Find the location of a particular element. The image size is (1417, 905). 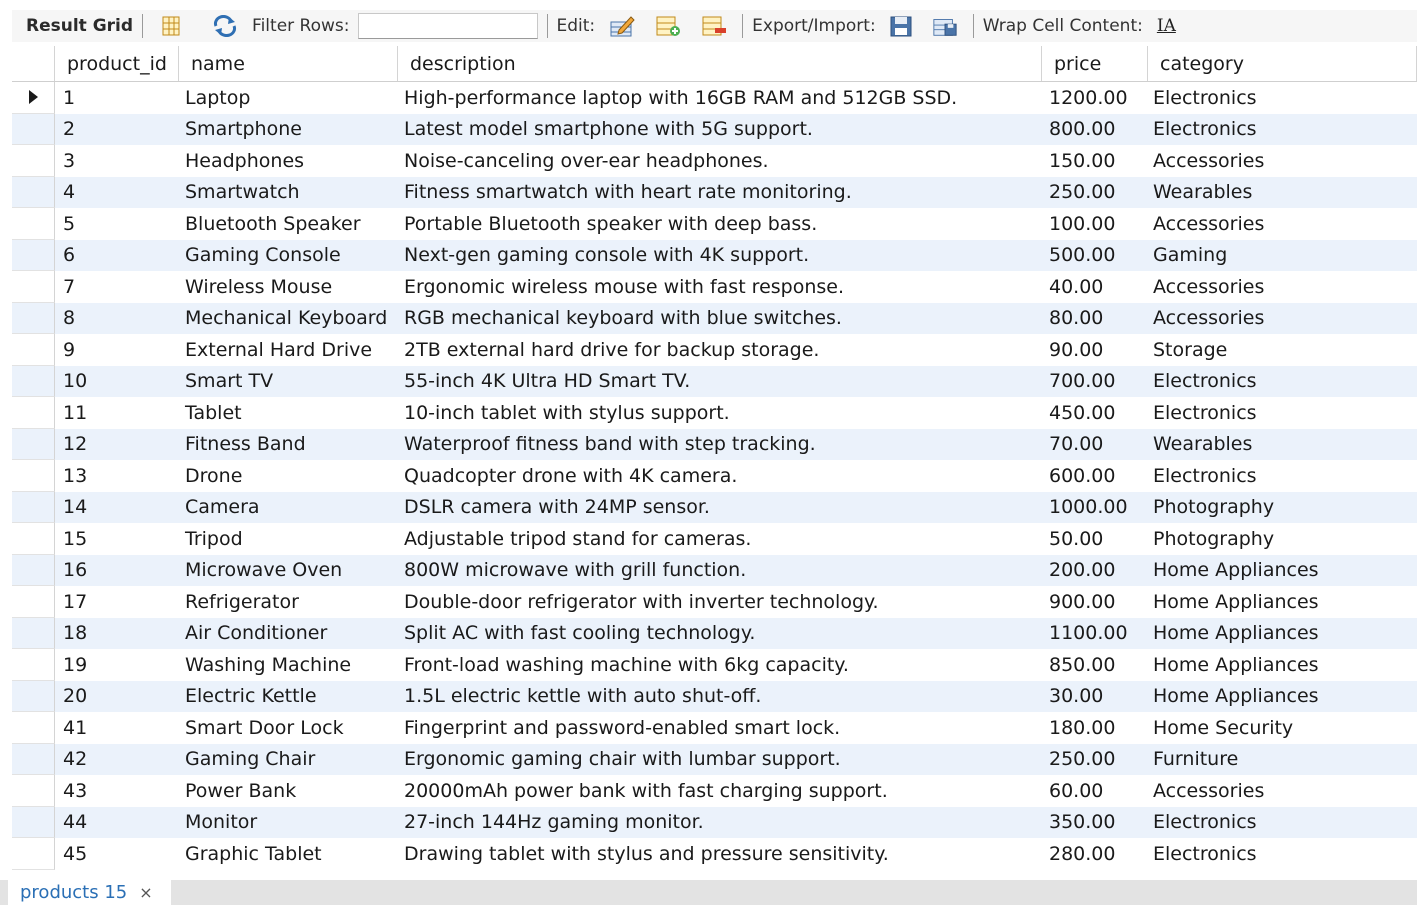

cell-name: Bluetooth Speaker is located at coordinates (288, 224).